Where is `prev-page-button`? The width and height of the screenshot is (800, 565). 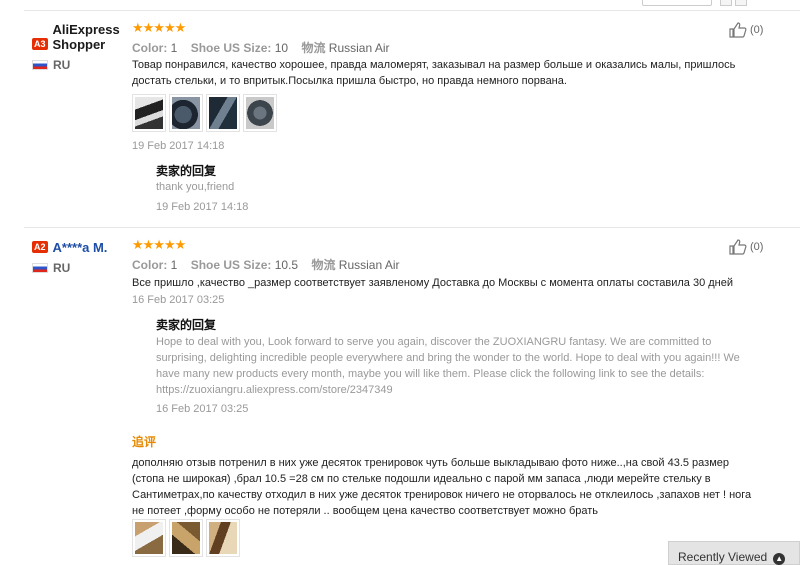
prev-page-button is located at coordinates (726, 3).